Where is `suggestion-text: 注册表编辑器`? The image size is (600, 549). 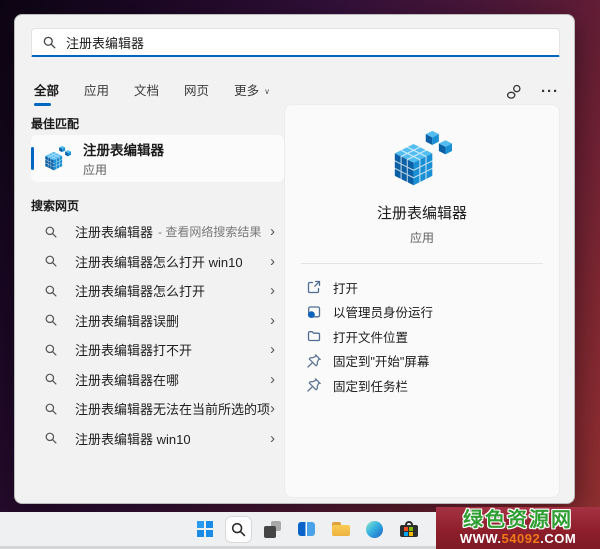 suggestion-text: 注册表编辑器 is located at coordinates (114, 233).